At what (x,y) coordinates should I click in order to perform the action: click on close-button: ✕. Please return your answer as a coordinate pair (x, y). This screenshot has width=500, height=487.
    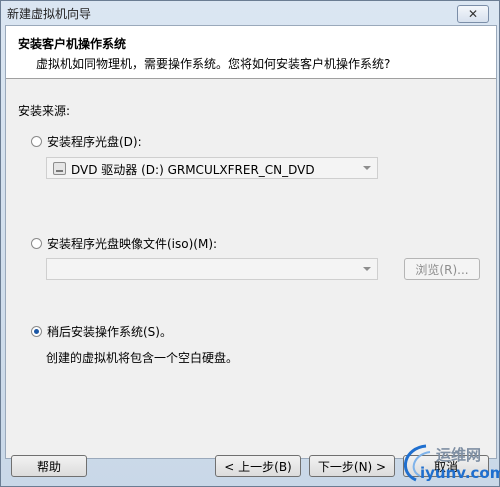
    Looking at the image, I should click on (473, 14).